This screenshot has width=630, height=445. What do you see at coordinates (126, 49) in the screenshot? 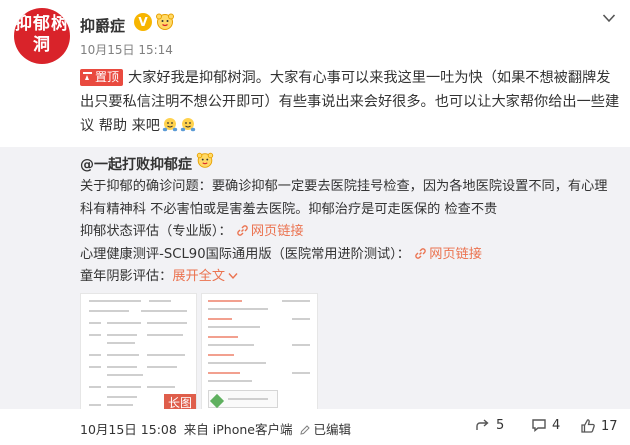
I see `post-timestamp: 10月15日 15:14` at bounding box center [126, 49].